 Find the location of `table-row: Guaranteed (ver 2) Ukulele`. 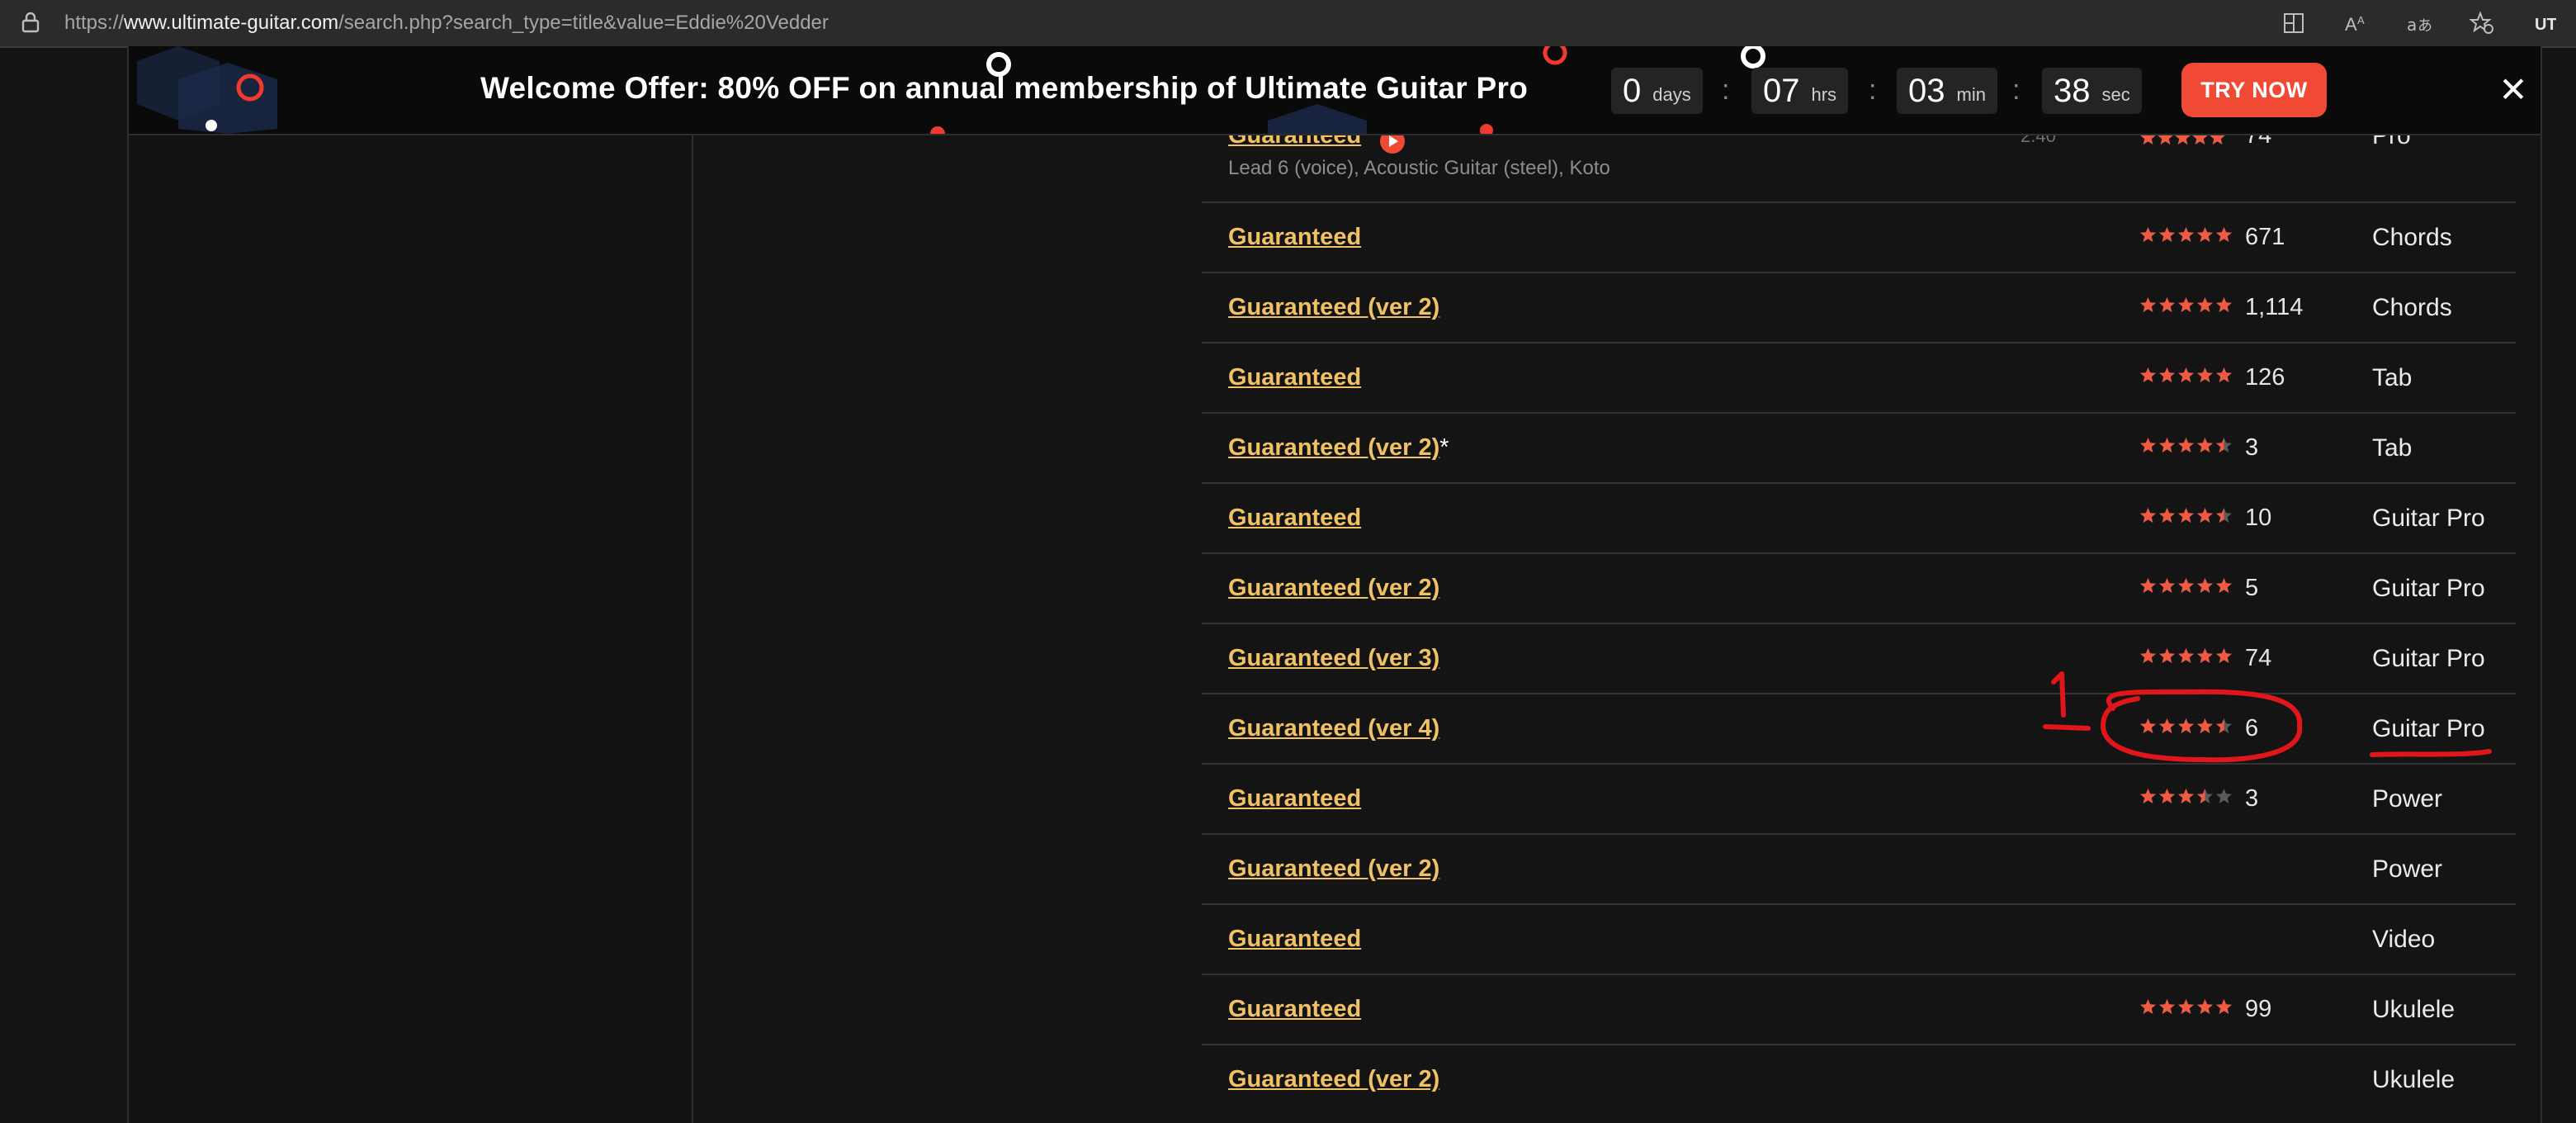

table-row: Guaranteed (ver 2) Ukulele is located at coordinates (1859, 1080).